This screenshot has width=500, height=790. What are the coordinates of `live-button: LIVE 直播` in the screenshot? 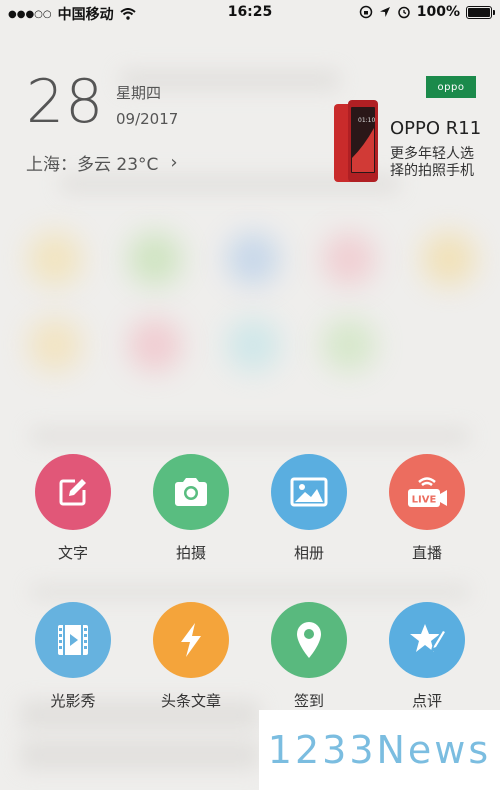 It's located at (427, 508).